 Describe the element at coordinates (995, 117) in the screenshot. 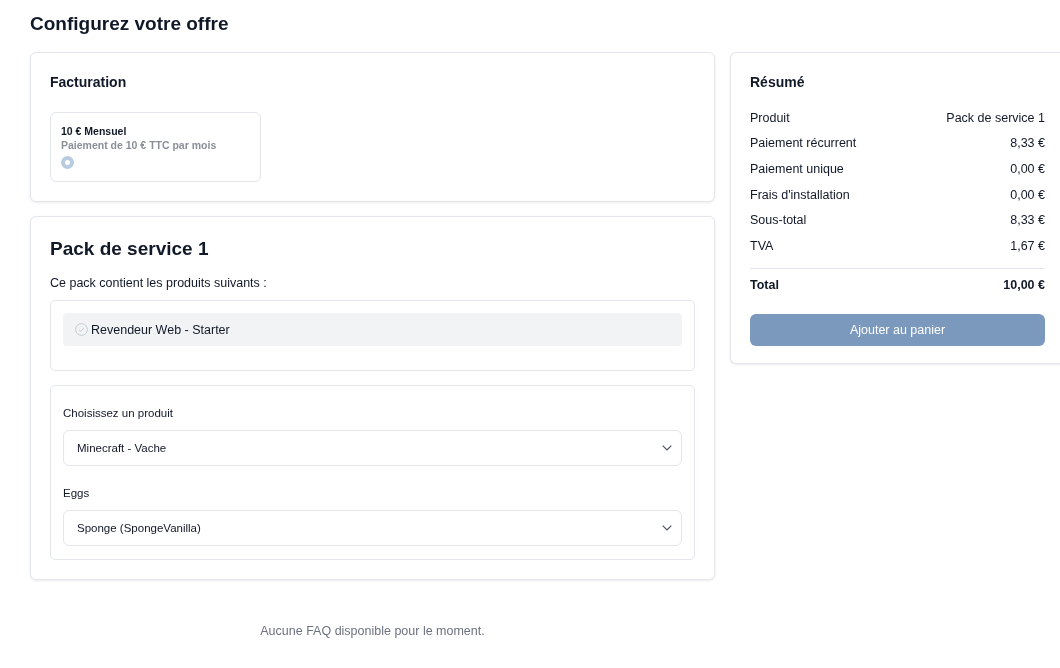

I see `summary-value: Pack de service 1` at that location.